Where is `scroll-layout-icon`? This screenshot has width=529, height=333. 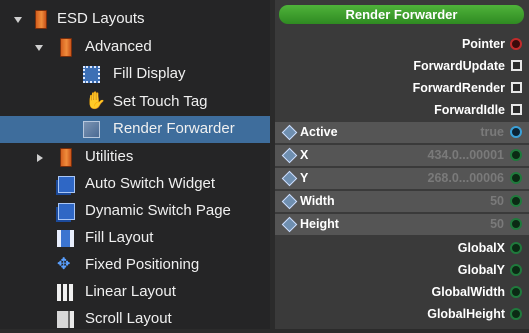 scroll-layout-icon is located at coordinates (65, 319).